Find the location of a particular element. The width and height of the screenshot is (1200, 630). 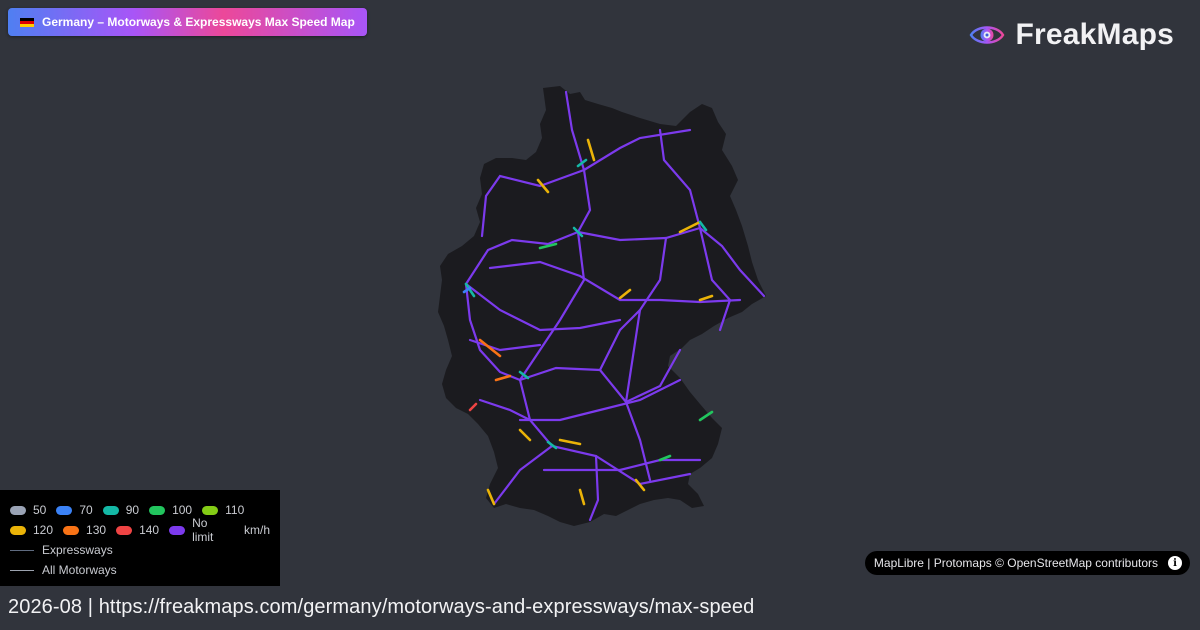

legend-item-140: 140 is located at coordinates (137, 530).